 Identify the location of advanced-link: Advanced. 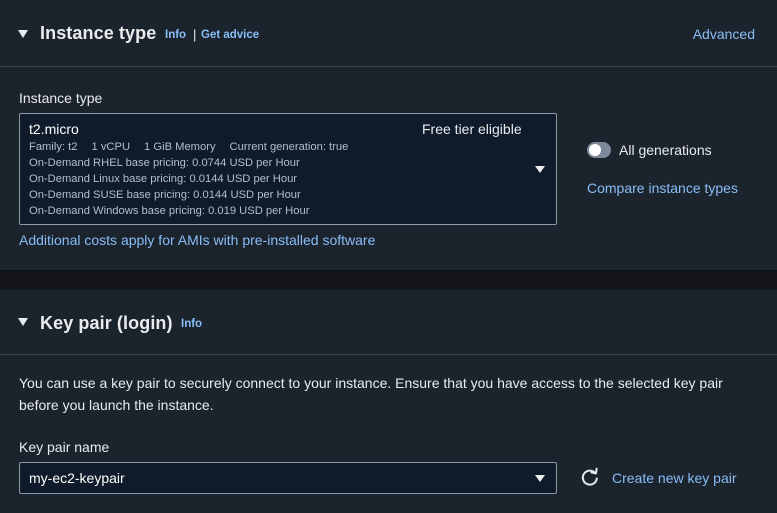
(724, 34).